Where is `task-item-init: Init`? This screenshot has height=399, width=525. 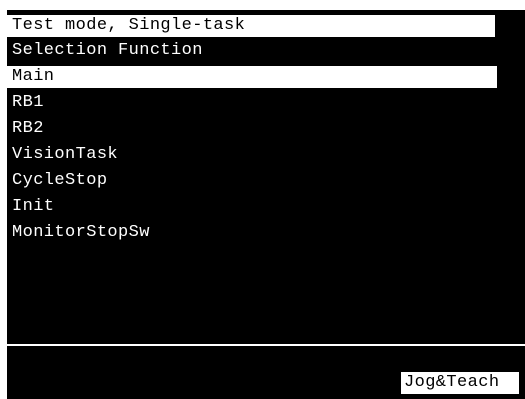 task-item-init: Init is located at coordinates (266, 207).